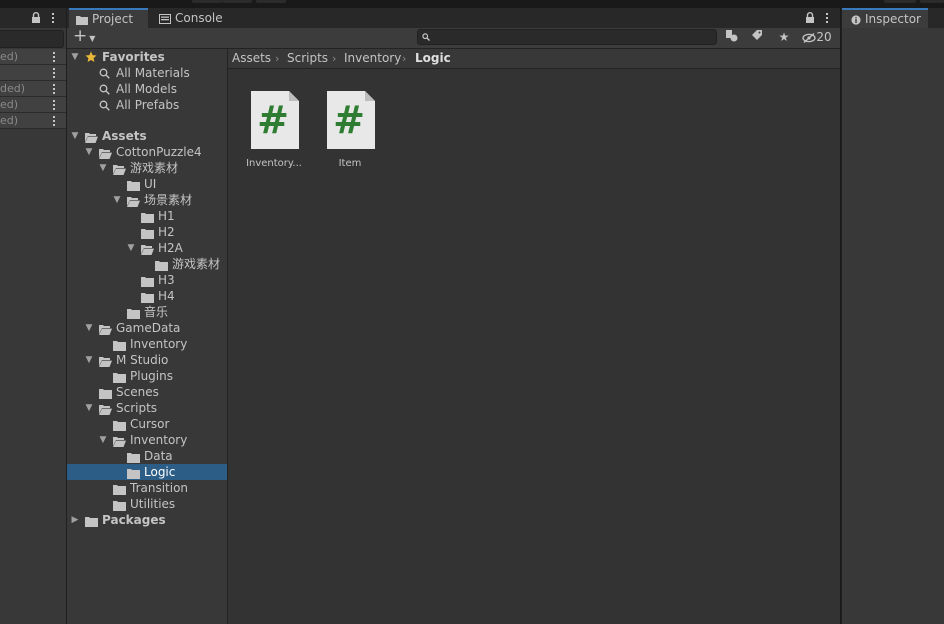  Describe the element at coordinates (147, 105) in the screenshot. I see `tree-item: All Prefabs` at that location.